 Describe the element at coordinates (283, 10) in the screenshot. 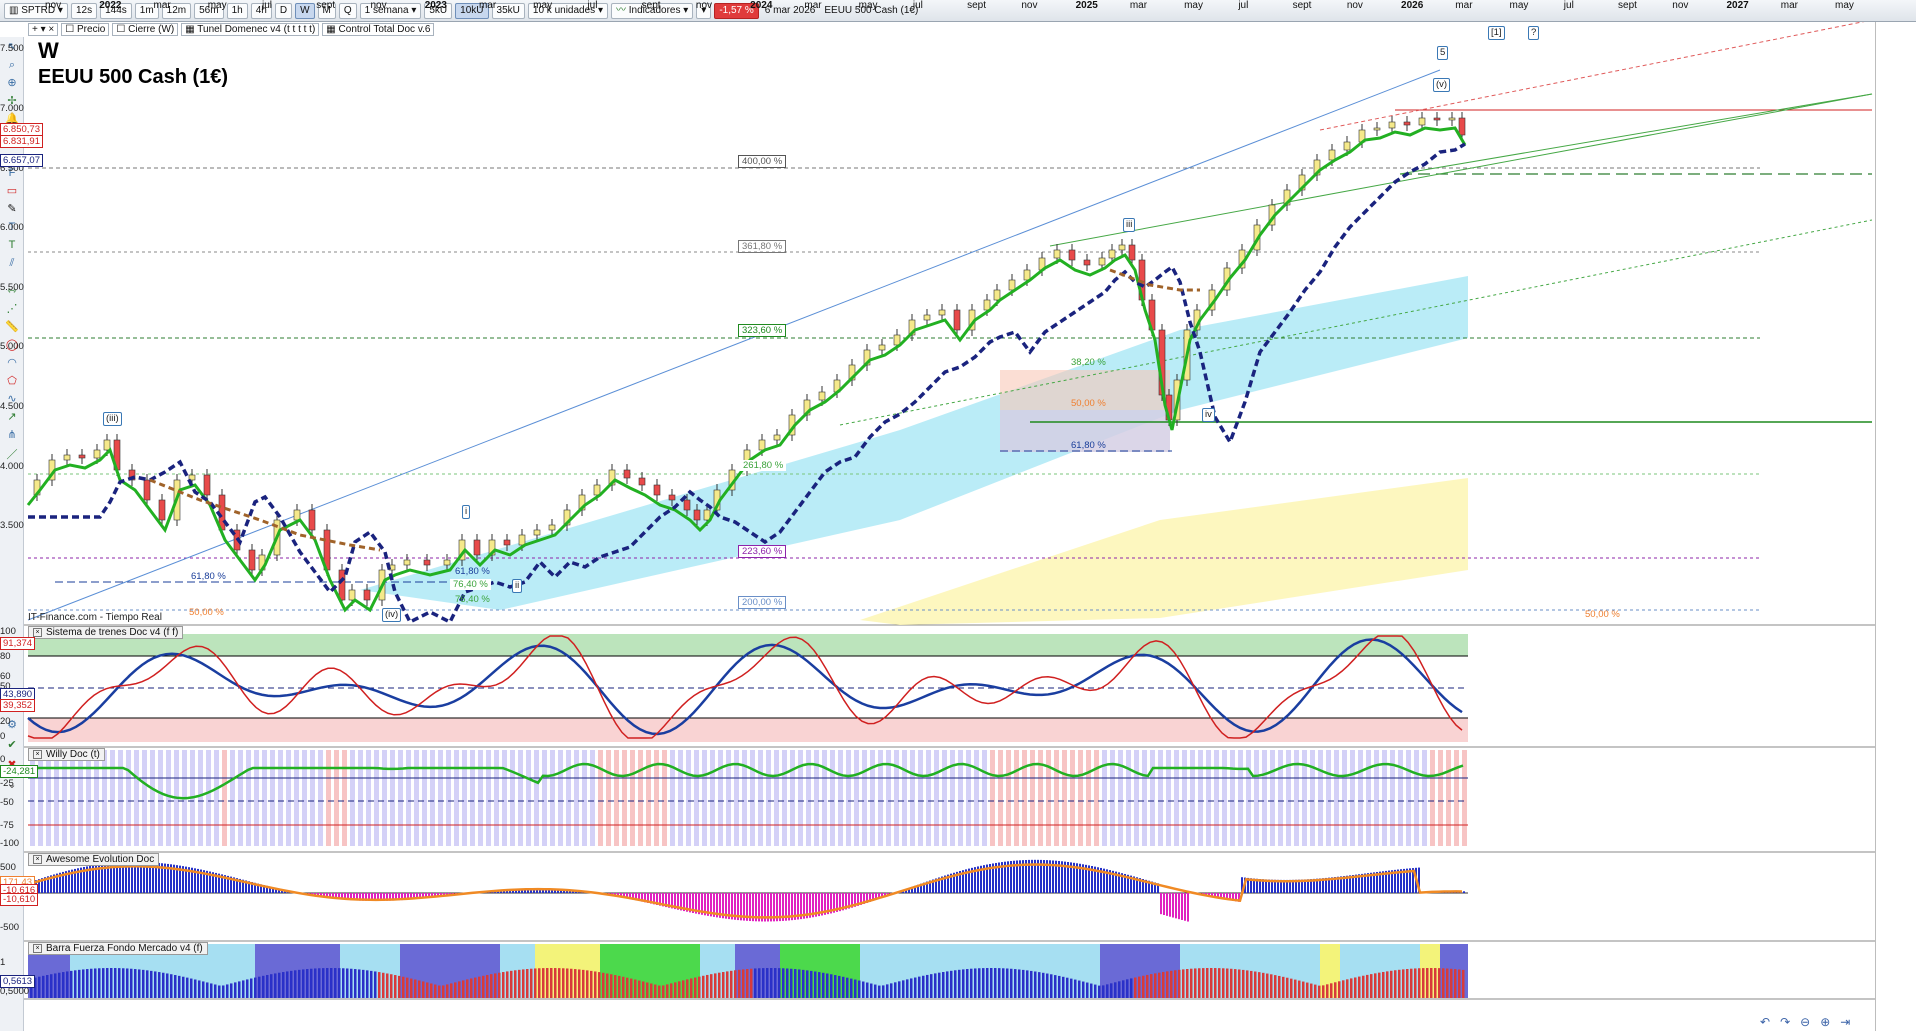

I see `timeframe-d: D` at that location.